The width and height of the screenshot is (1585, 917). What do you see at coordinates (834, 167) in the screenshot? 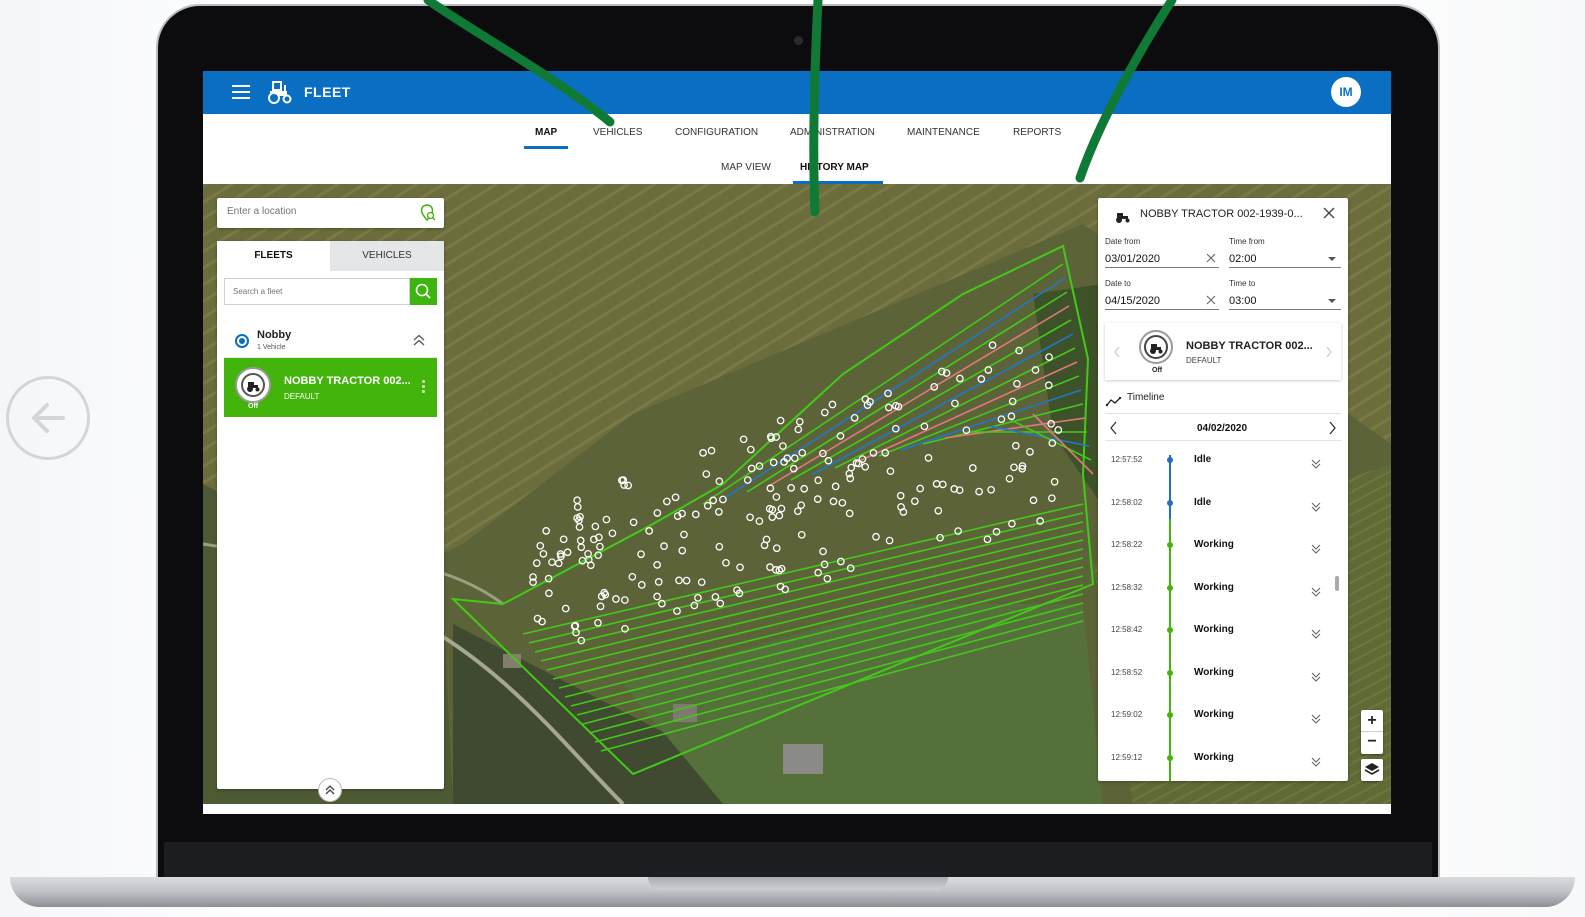
I see `tab-history-map: HISTORY MAP` at bounding box center [834, 167].